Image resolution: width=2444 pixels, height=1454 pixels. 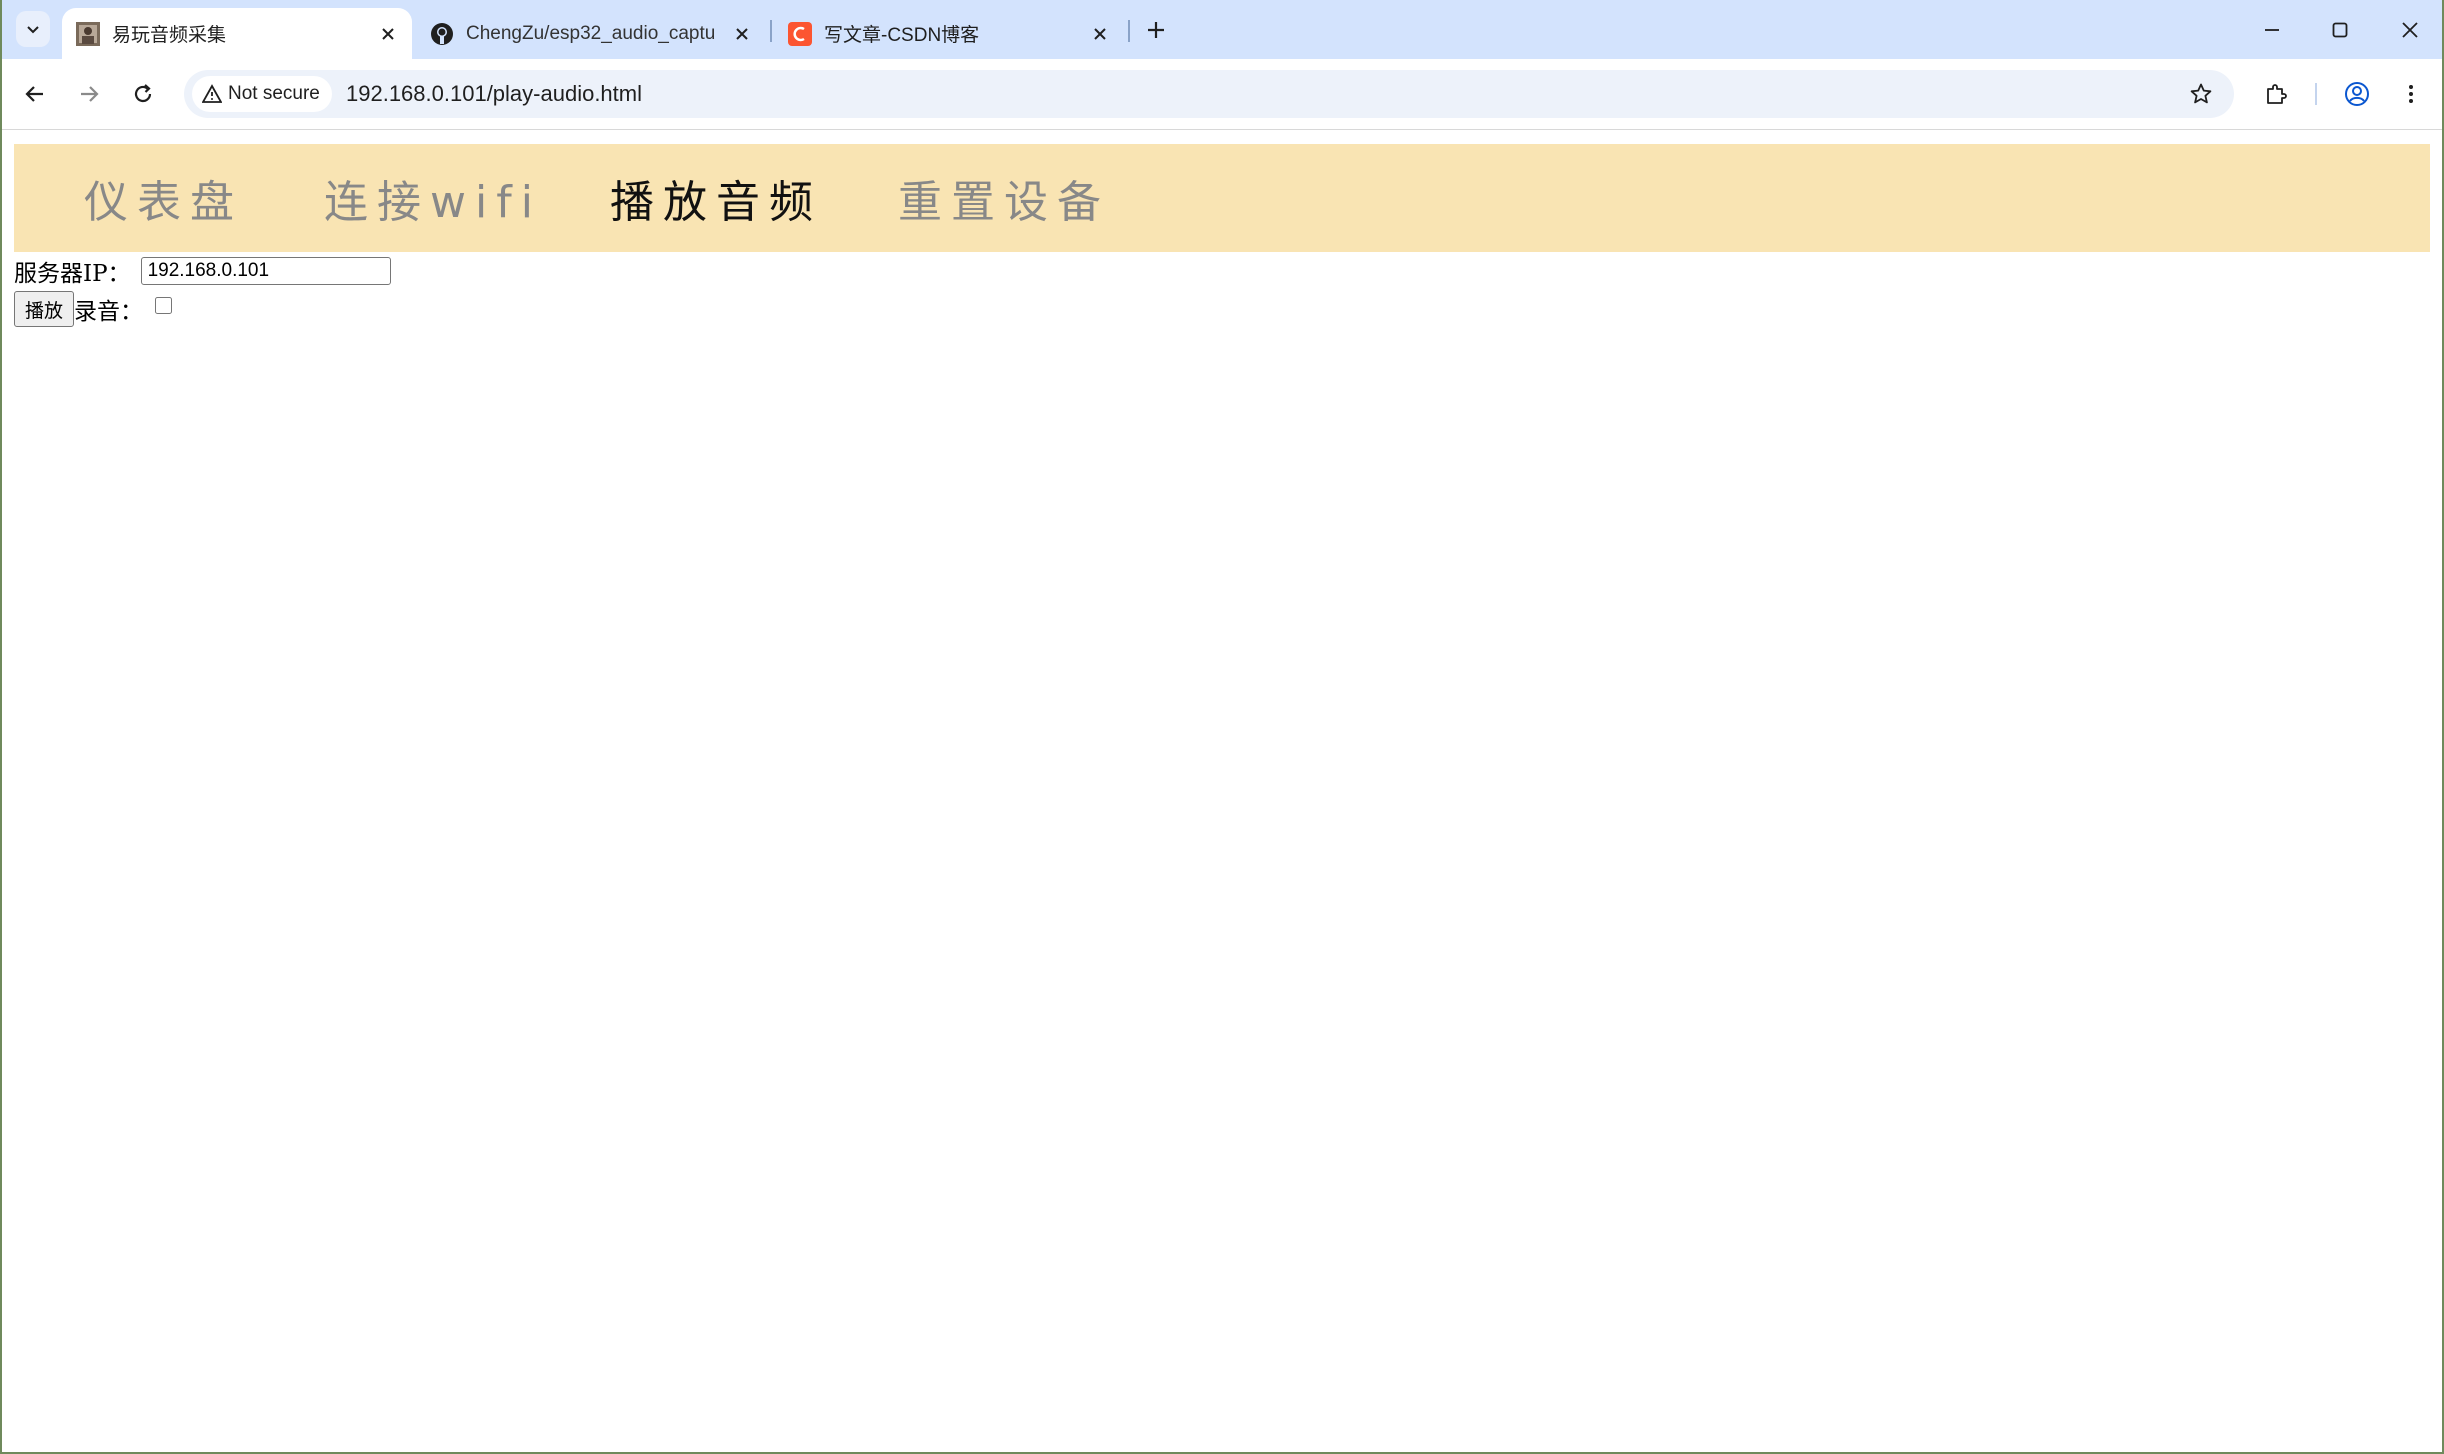 I want to click on tab-yiwan-audio: 易玩音频采集, so click(x=237, y=33).